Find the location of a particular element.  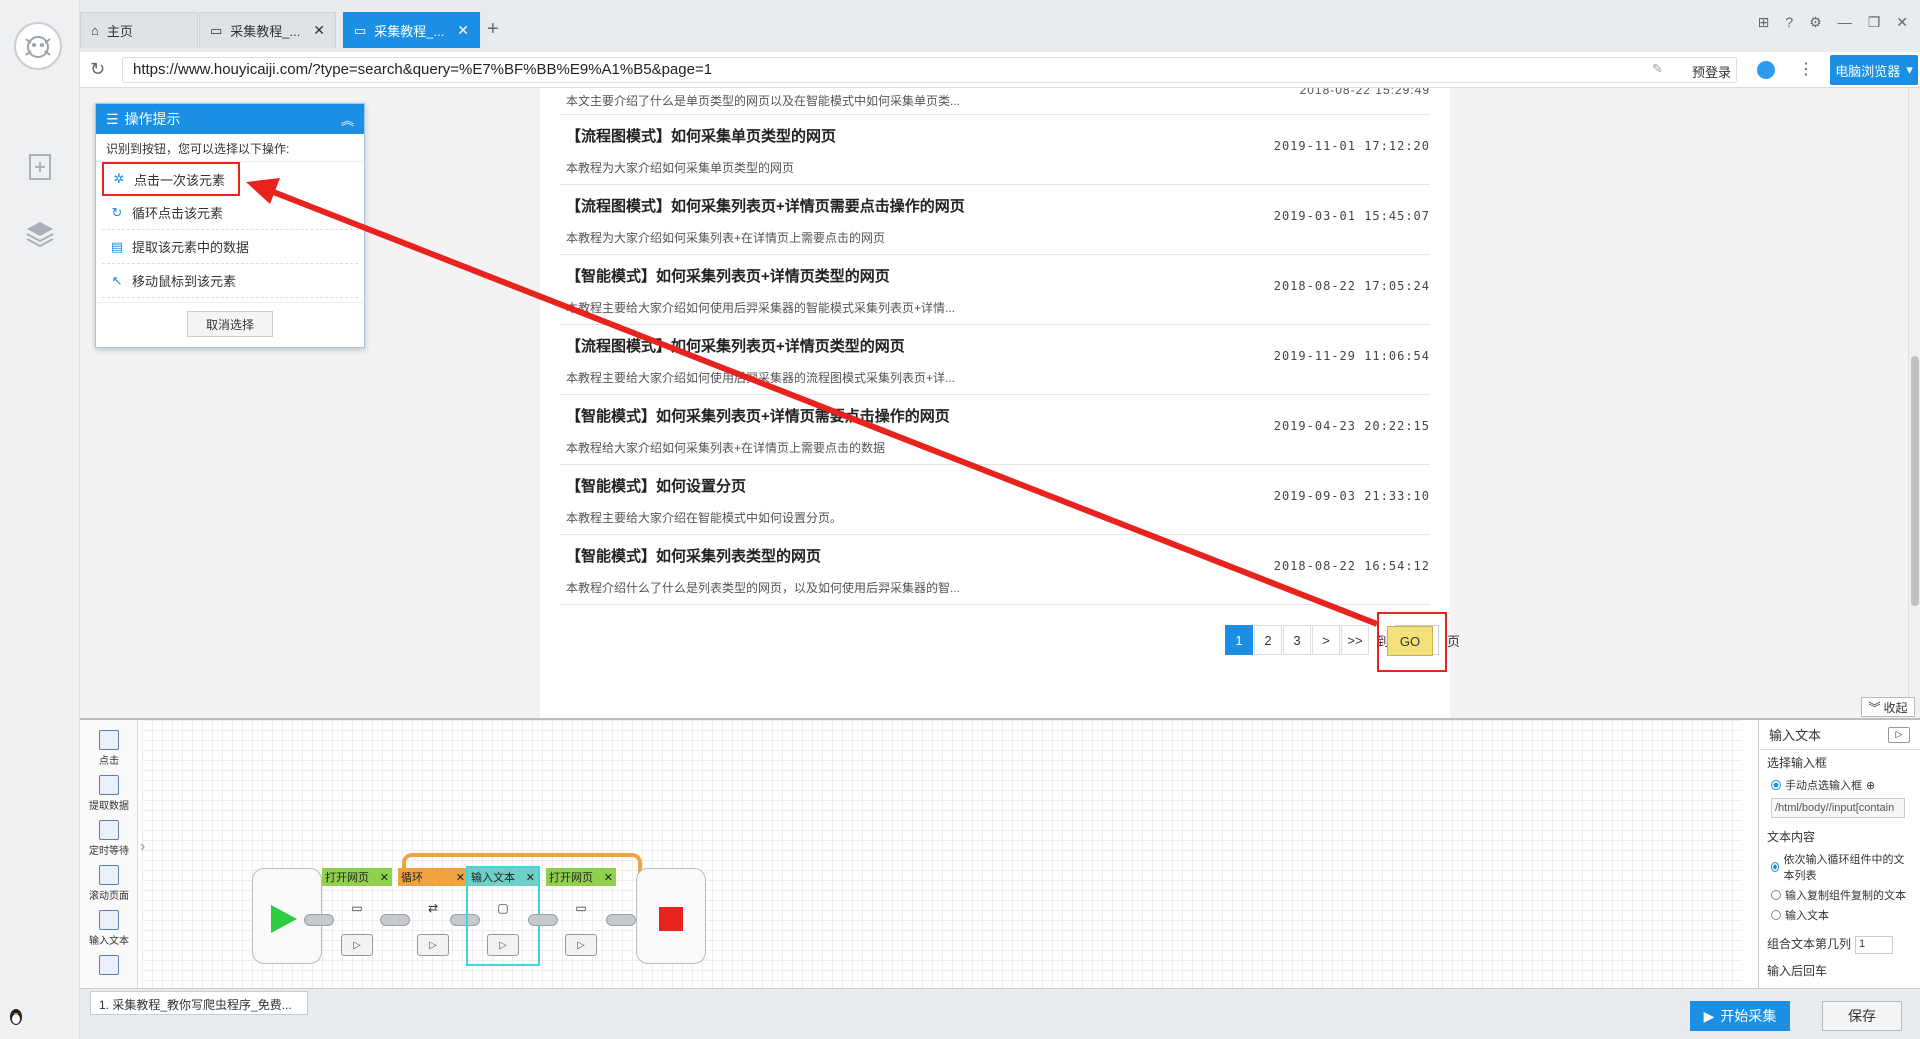

end-node is located at coordinates (671, 916).